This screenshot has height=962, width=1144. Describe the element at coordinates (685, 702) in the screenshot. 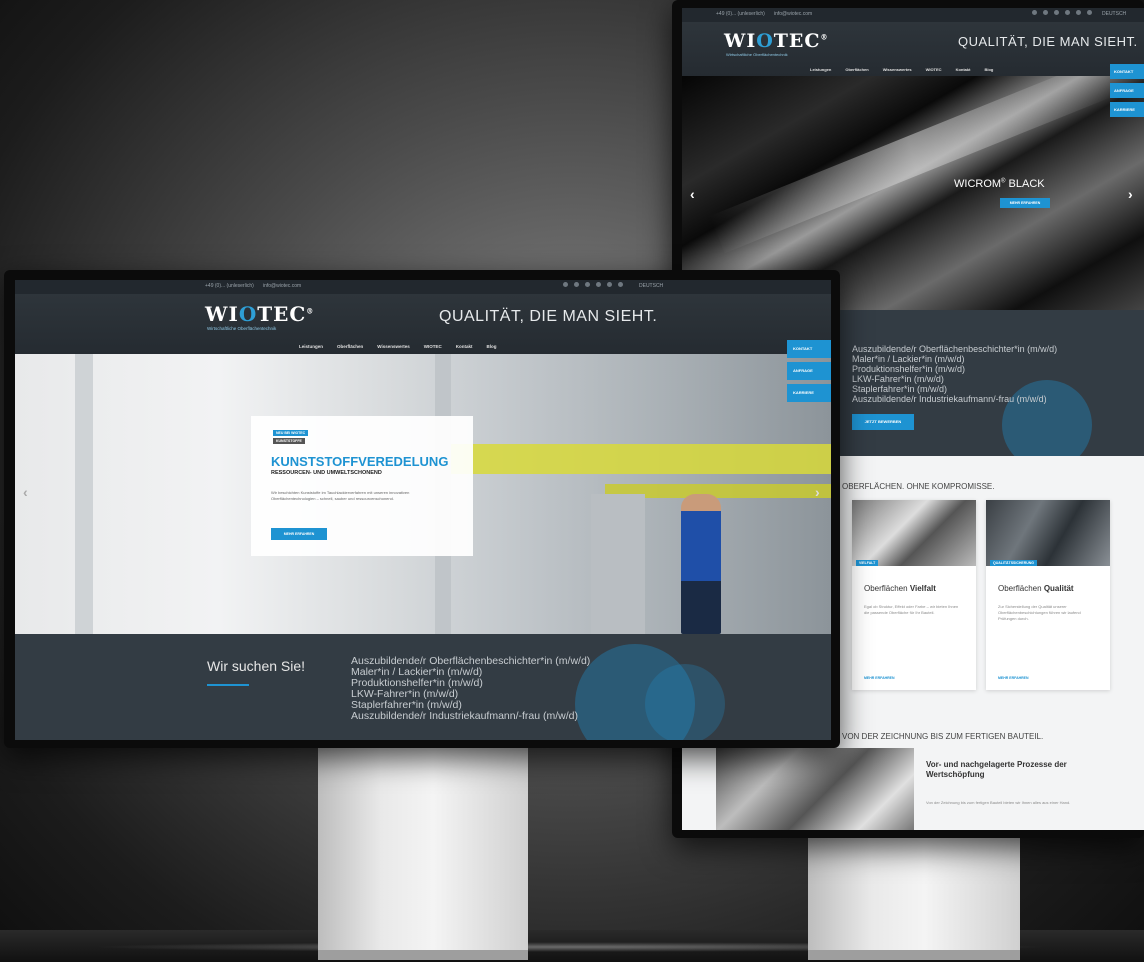

I see `decor-blob` at that location.